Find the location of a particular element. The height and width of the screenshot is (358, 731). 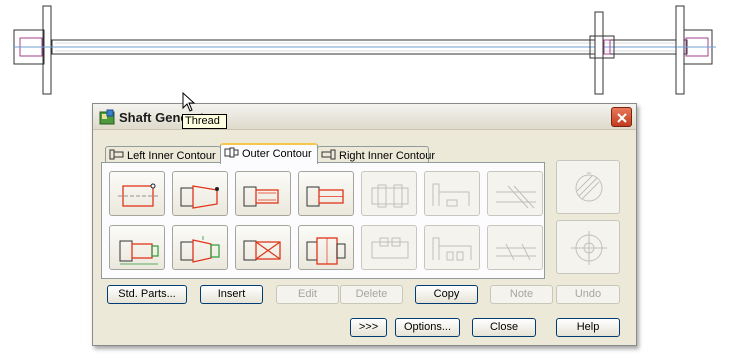

chamfer-section-icon is located at coordinates (200, 249).